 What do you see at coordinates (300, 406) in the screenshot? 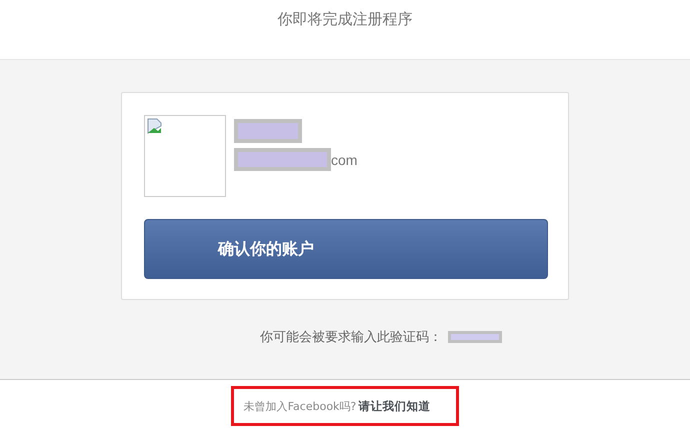
I see `footer-question: 未曾加入Facebook吗?` at bounding box center [300, 406].